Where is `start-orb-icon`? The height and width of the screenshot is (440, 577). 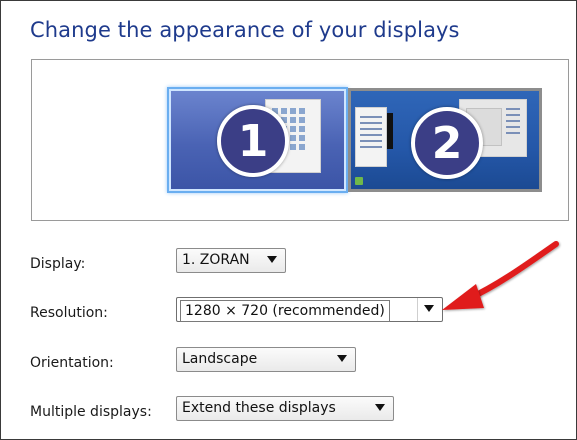 start-orb-icon is located at coordinates (359, 181).